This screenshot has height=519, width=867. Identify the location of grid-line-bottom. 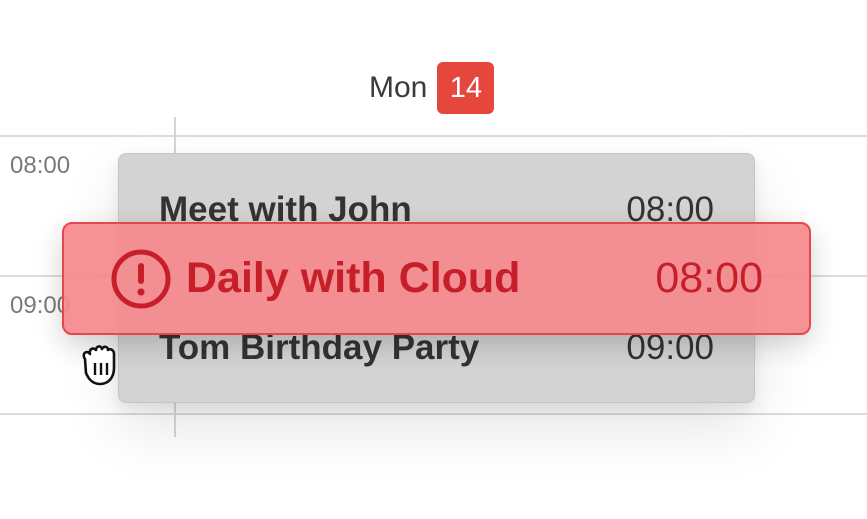
(433, 414).